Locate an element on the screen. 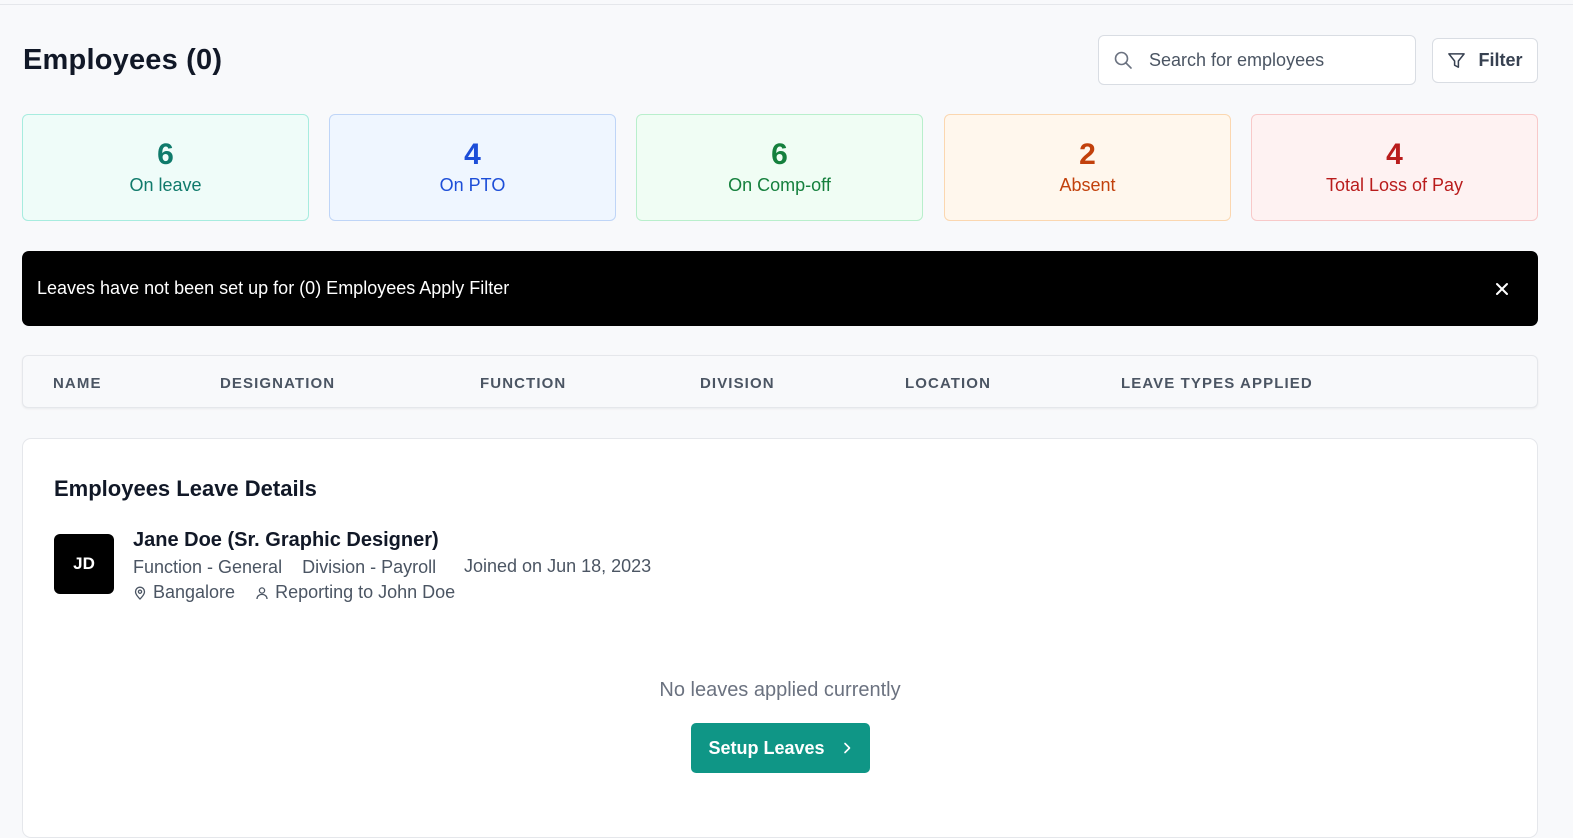 This screenshot has width=1573, height=838. stat-card-on-leave: 6 On leave is located at coordinates (165, 167).